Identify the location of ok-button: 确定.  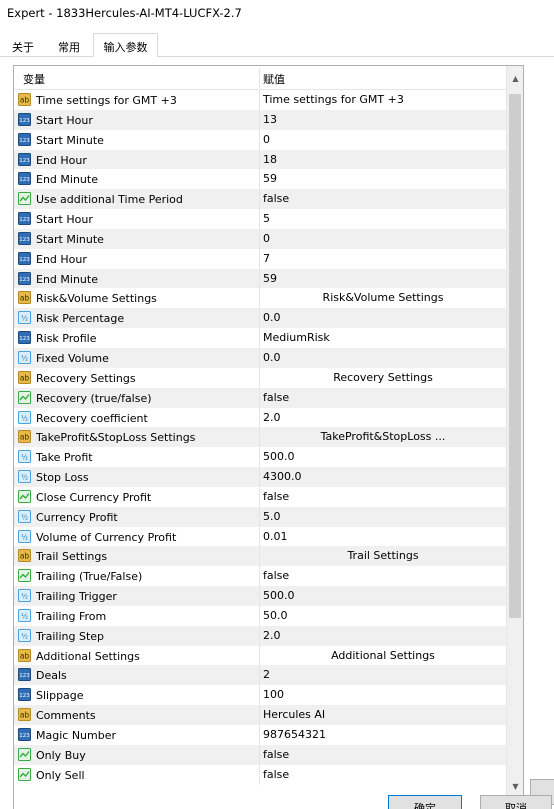
(425, 802).